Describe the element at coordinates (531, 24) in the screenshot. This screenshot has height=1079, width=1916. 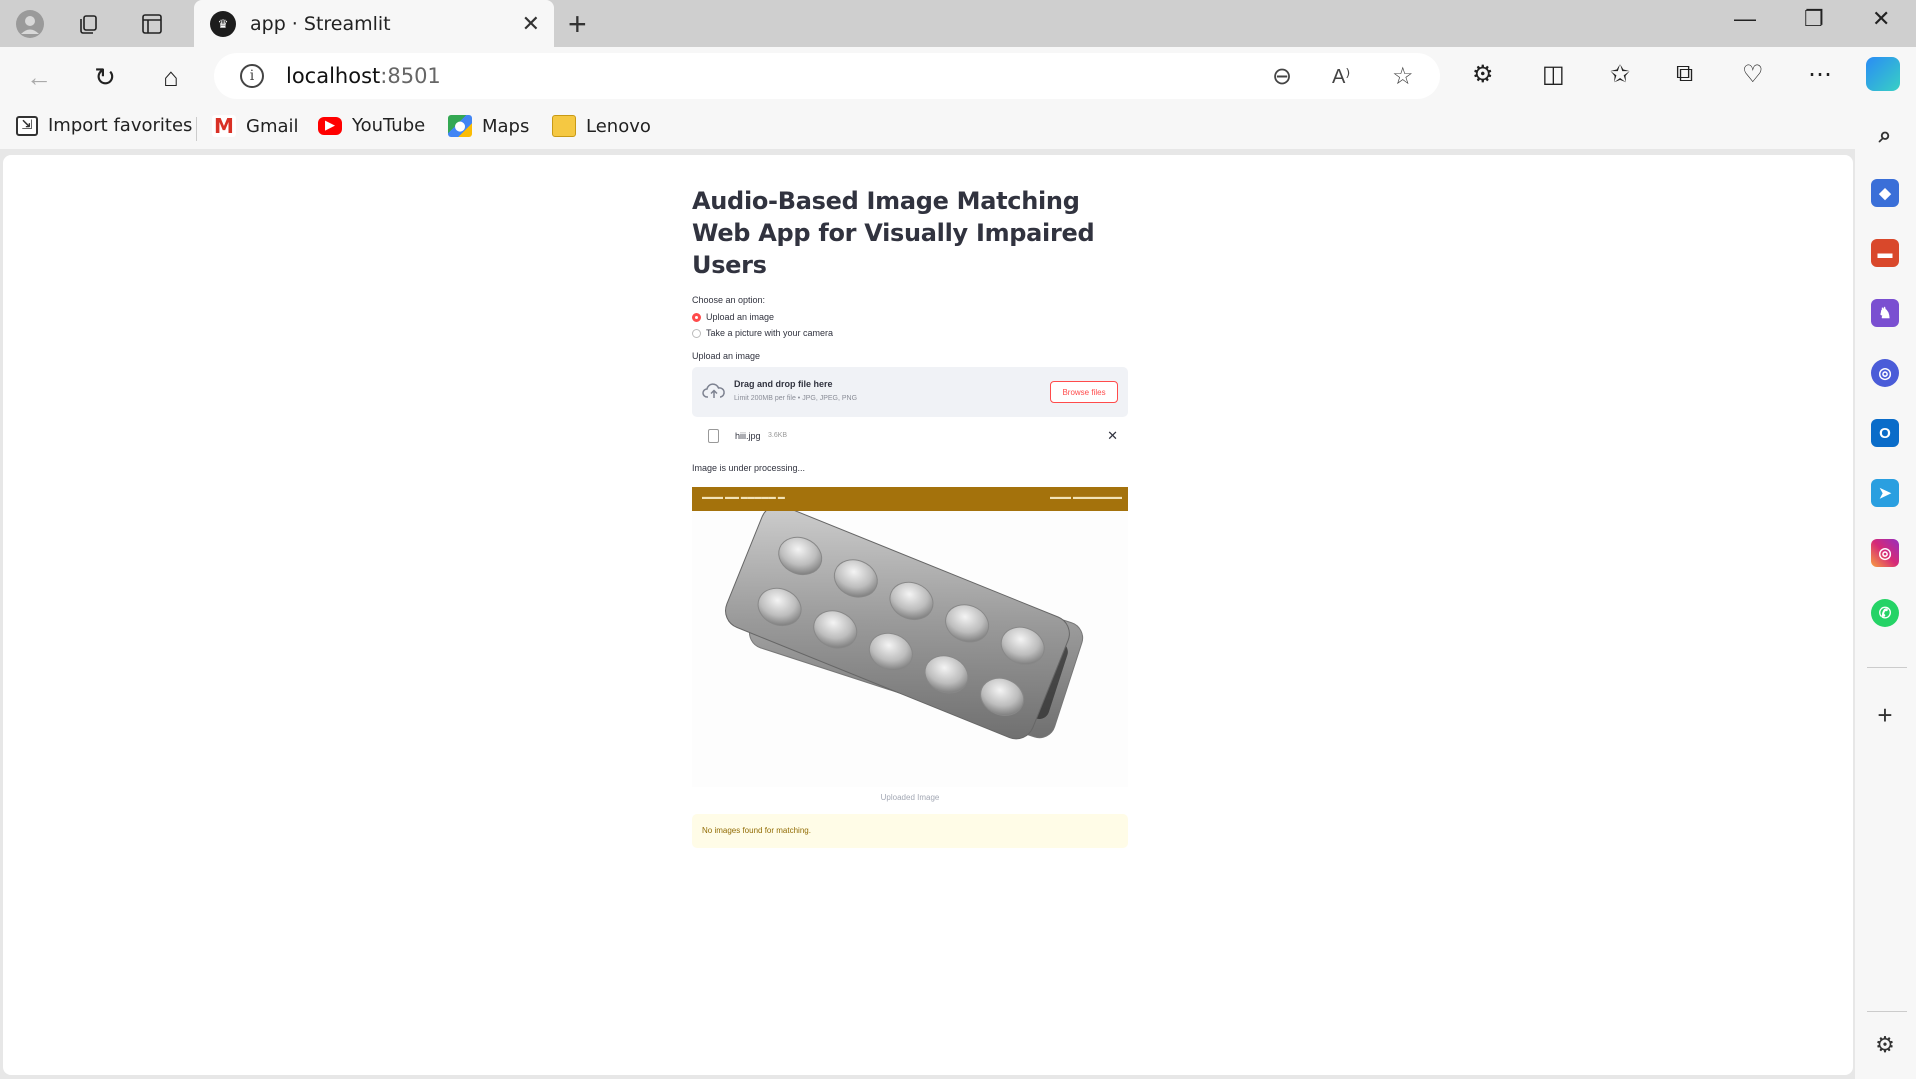
I see `tab-close-icon: ✕` at that location.